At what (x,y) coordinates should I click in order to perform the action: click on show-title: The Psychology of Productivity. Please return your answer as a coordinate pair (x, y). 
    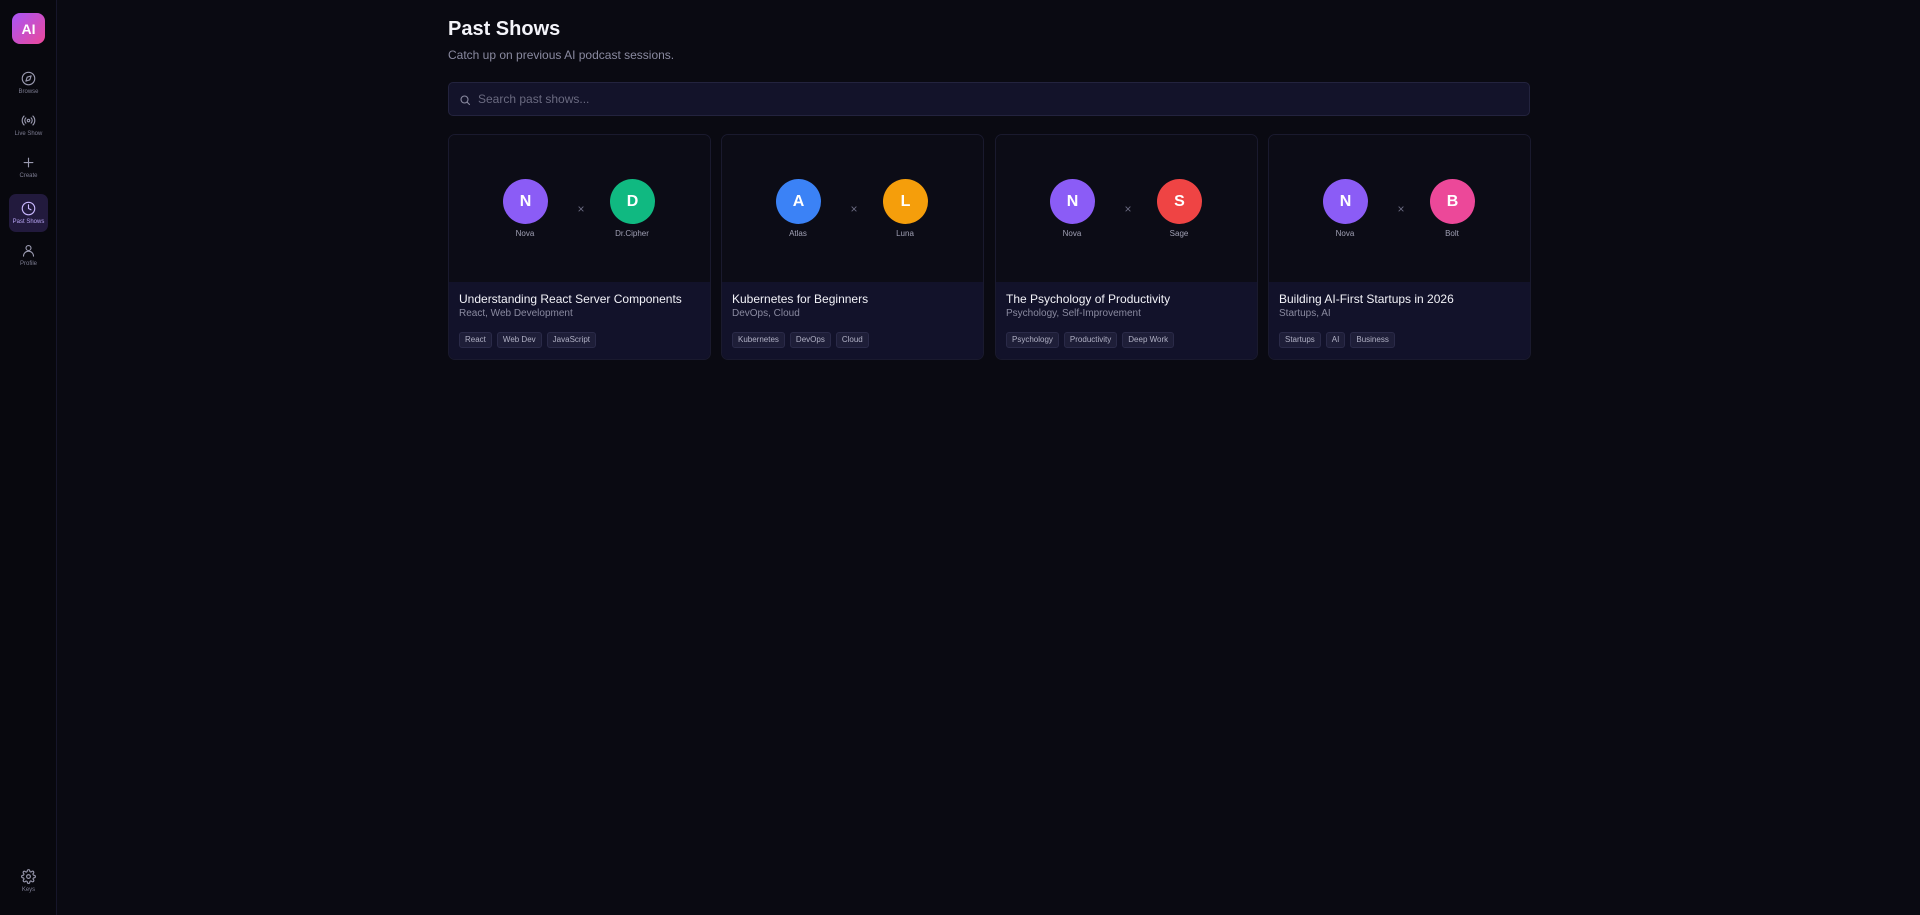
    Looking at the image, I should click on (1088, 299).